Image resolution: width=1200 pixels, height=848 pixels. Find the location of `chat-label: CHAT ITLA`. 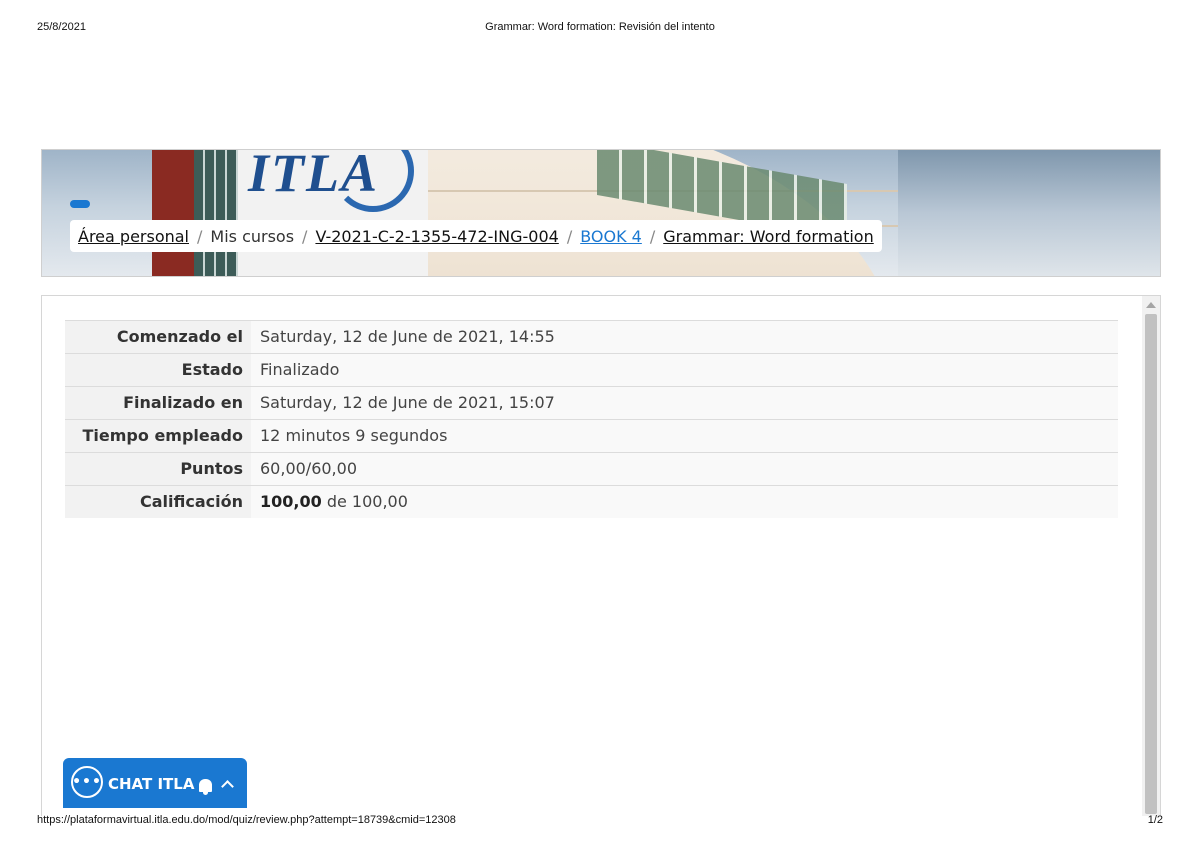

chat-label: CHAT ITLA is located at coordinates (151, 784).